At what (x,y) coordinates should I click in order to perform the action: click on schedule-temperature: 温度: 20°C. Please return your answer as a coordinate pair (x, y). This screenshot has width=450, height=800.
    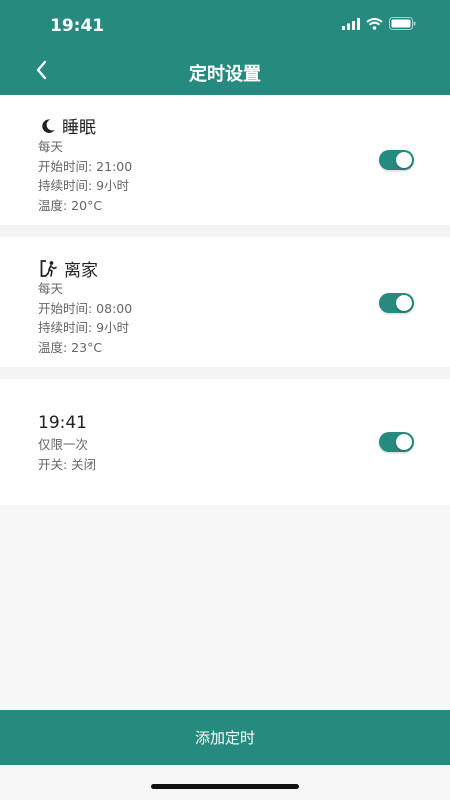
    Looking at the image, I should click on (70, 205).